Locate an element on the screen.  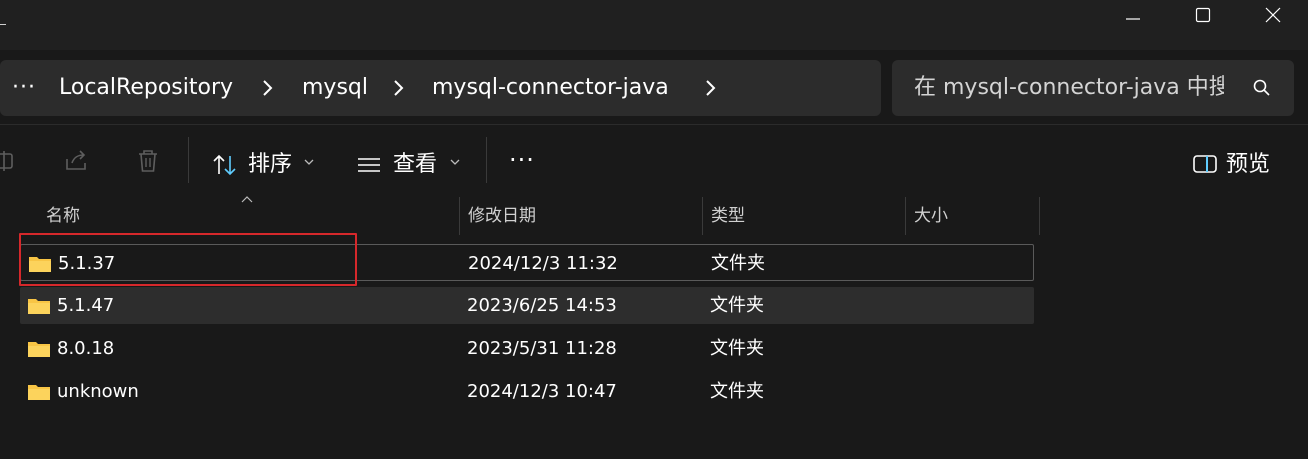
title-bar is located at coordinates (654, 25).